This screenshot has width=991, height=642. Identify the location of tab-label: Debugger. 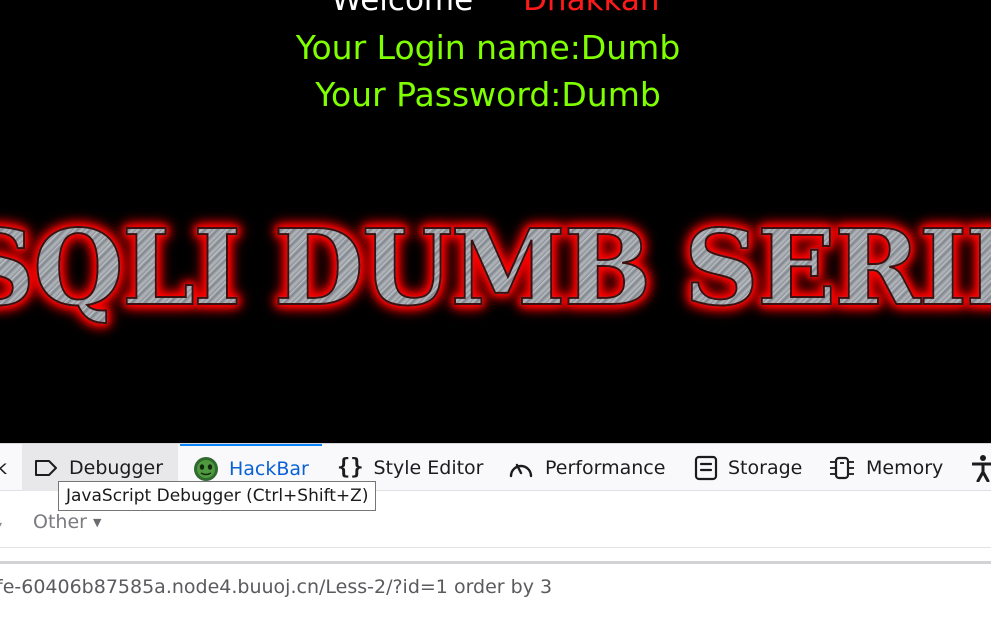
(116, 467).